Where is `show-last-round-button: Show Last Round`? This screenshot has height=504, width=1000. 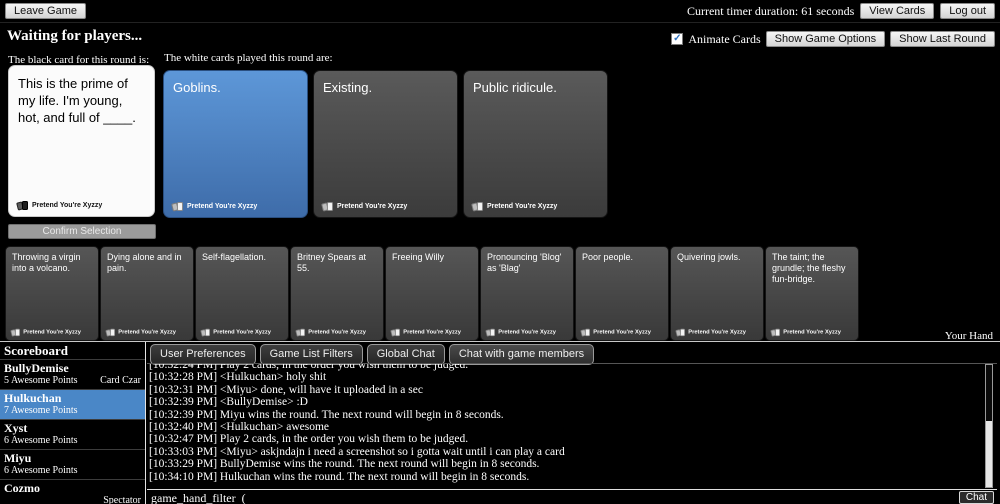
show-last-round-button: Show Last Round is located at coordinates (942, 39).